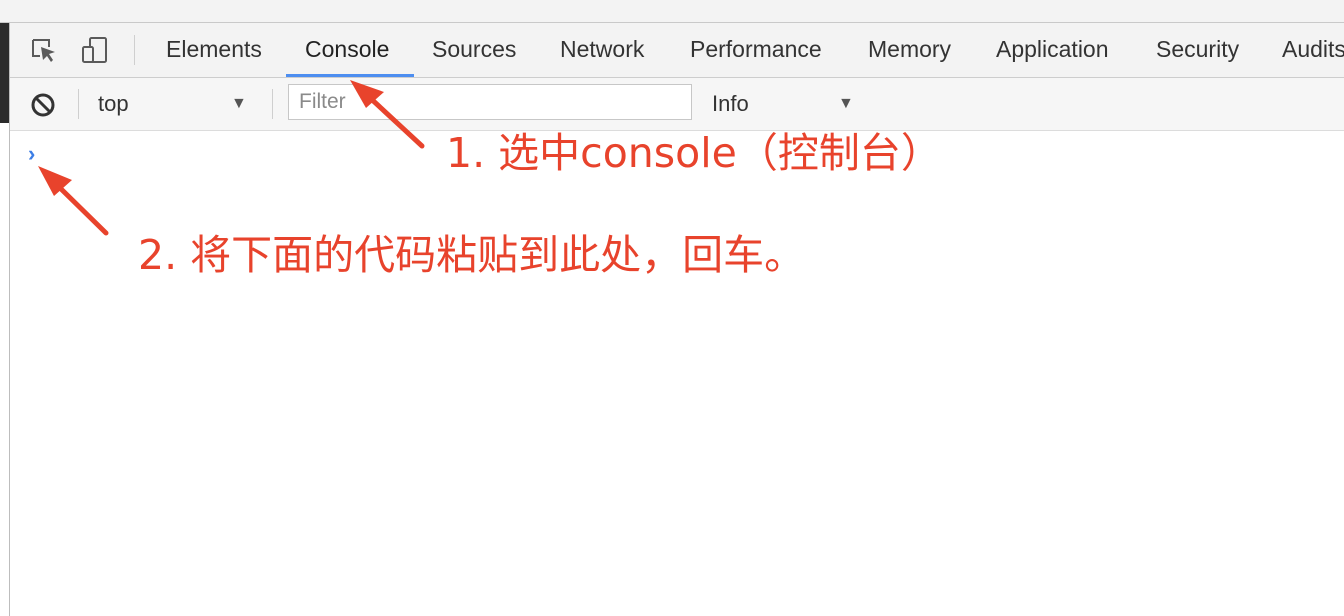  I want to click on tab-application: Application, so click(1052, 50).